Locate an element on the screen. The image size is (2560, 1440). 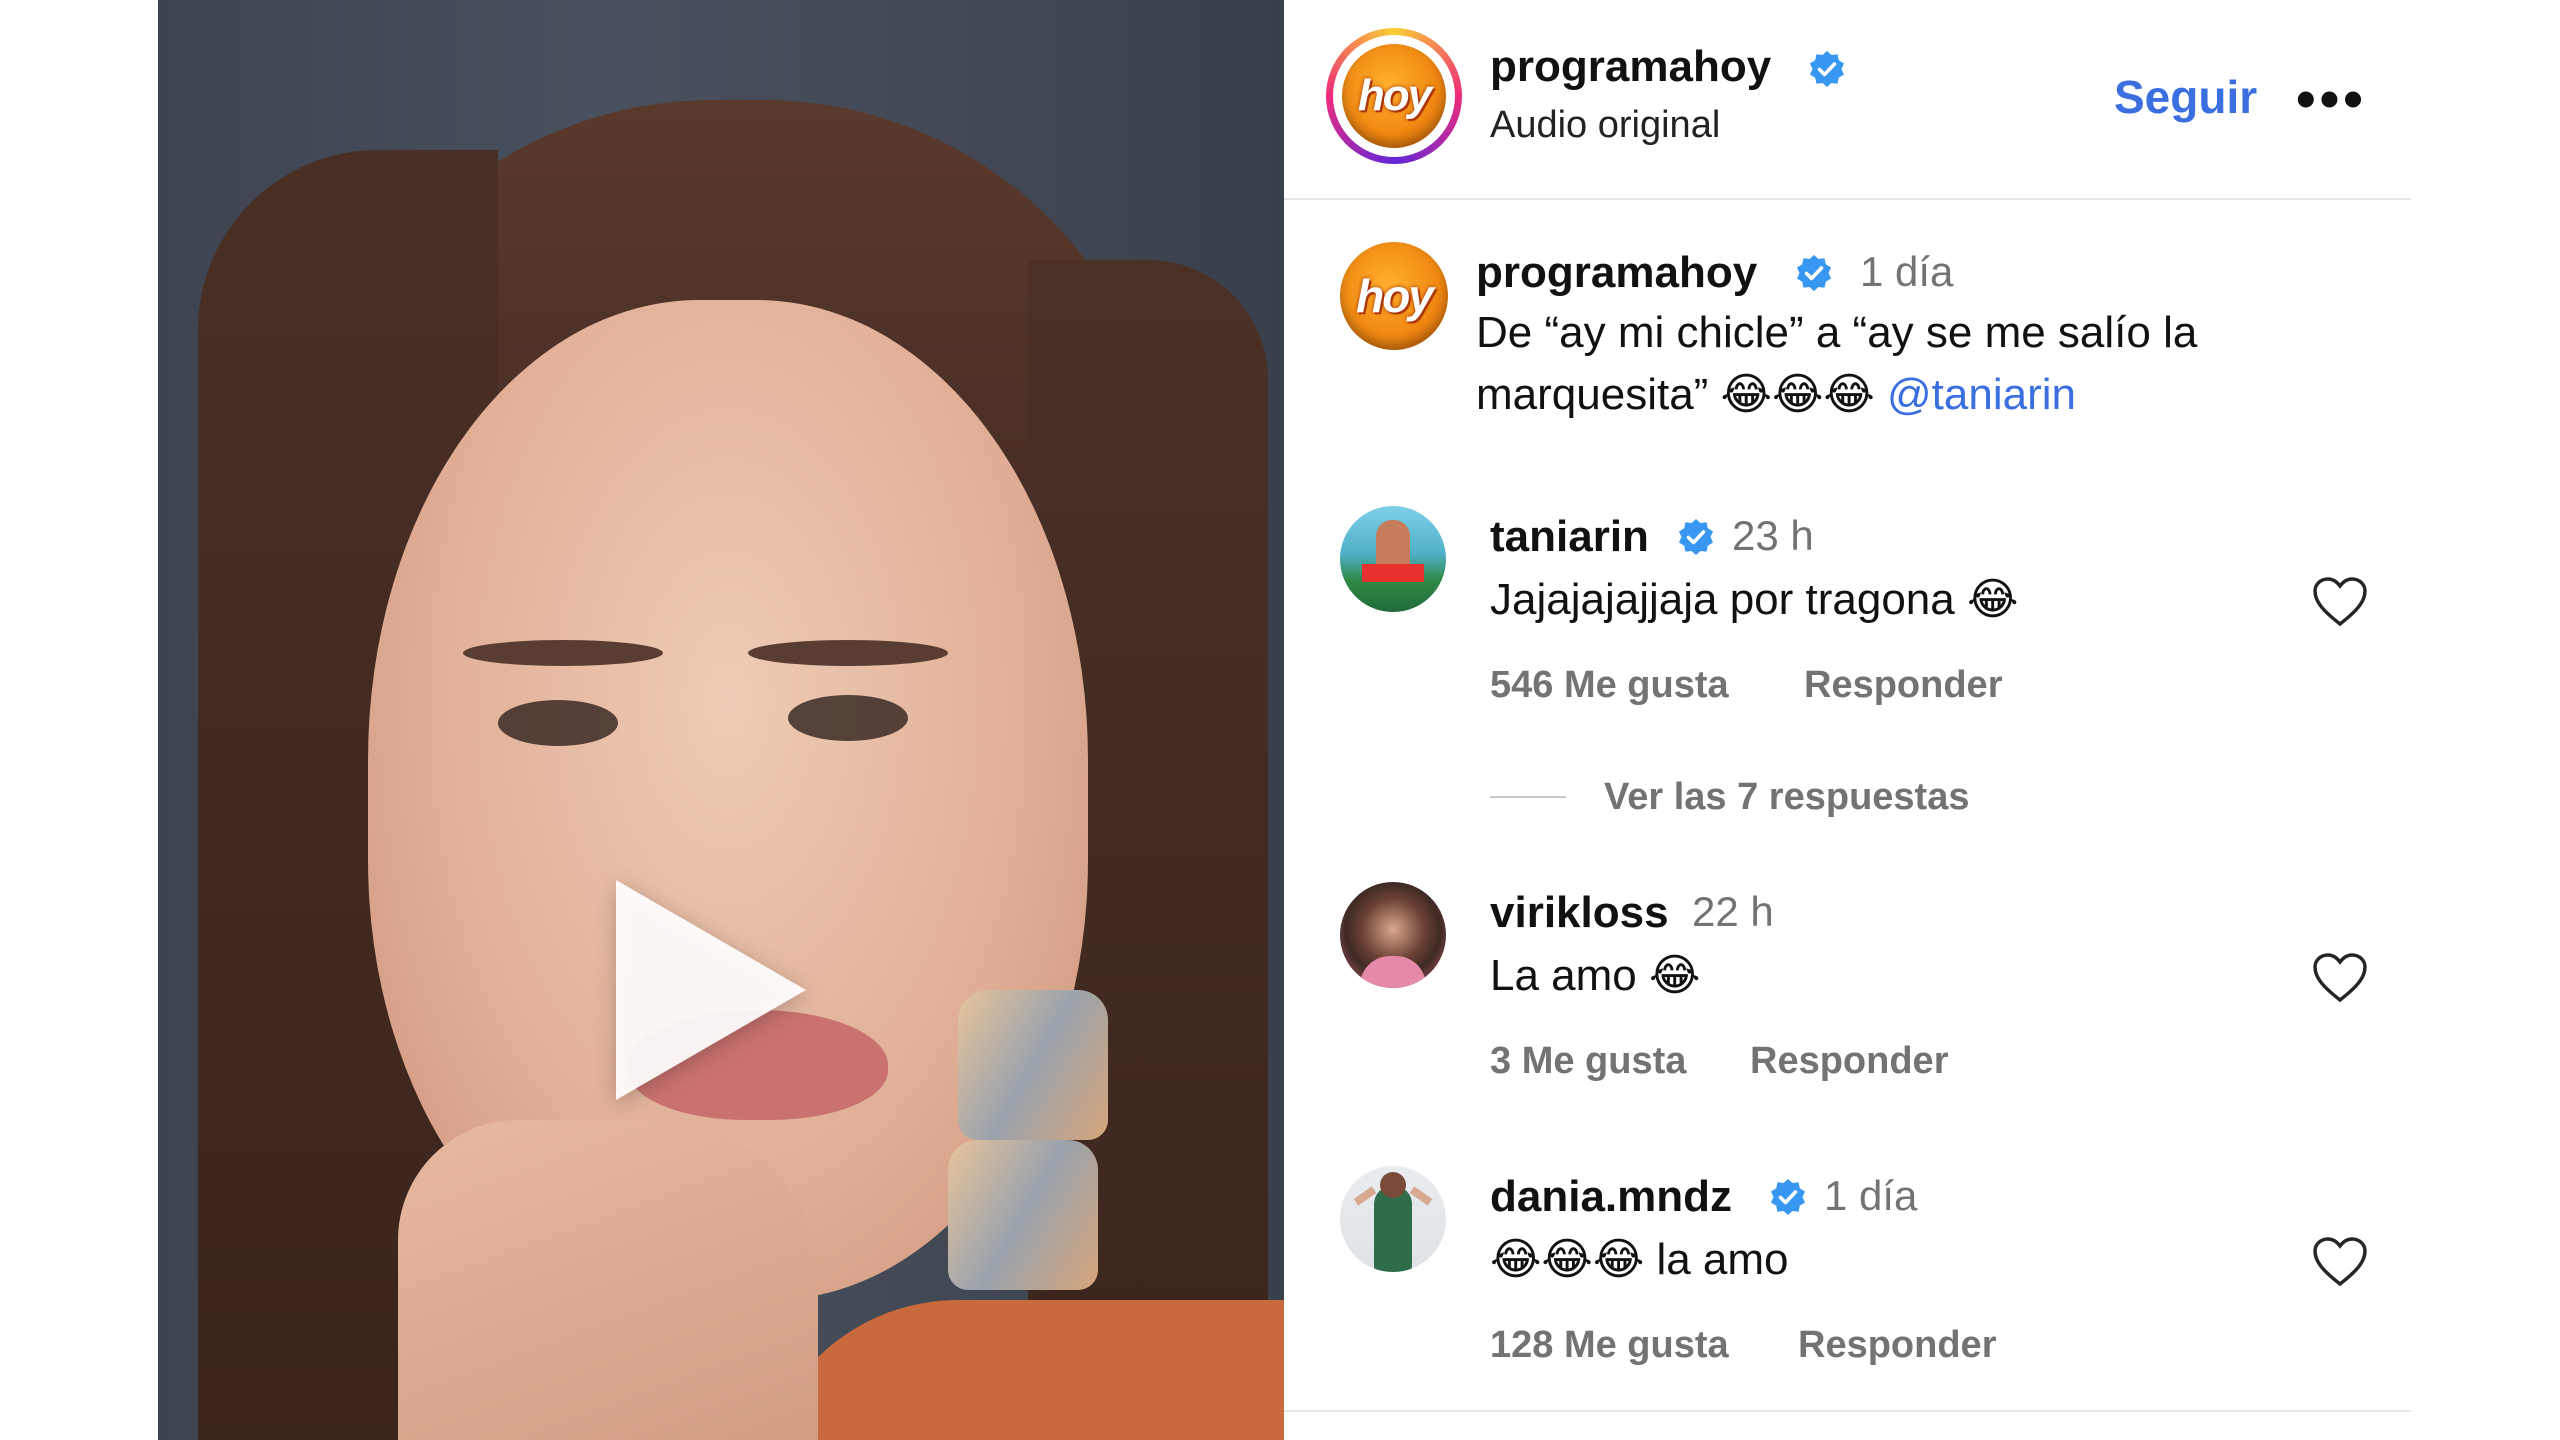
comment-text: 😂😂😂 la amo is located at coordinates (1639, 1259).